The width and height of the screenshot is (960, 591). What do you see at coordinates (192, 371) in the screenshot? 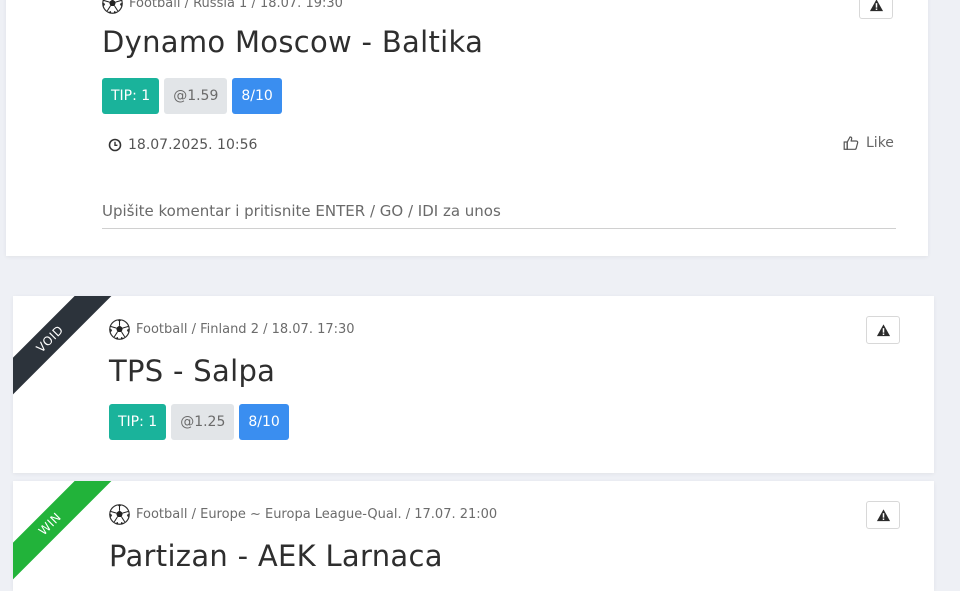
I see `match-title: TPS - Salpa` at bounding box center [192, 371].